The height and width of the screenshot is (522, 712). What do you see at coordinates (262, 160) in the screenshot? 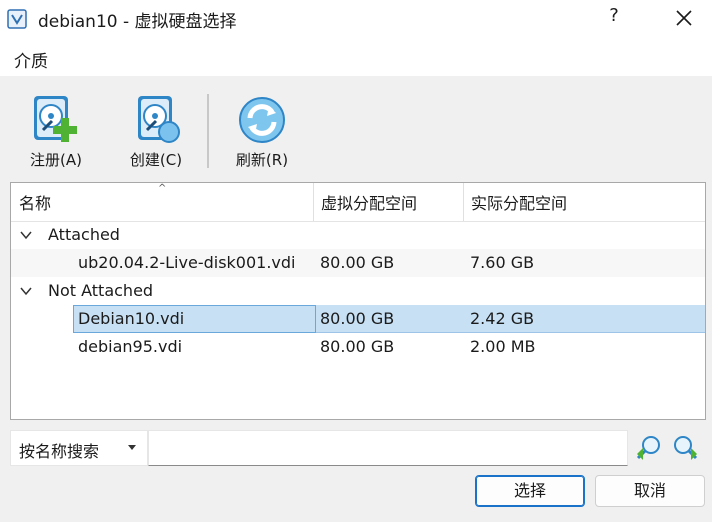
I see `refresh-label: 刷新(R)` at bounding box center [262, 160].